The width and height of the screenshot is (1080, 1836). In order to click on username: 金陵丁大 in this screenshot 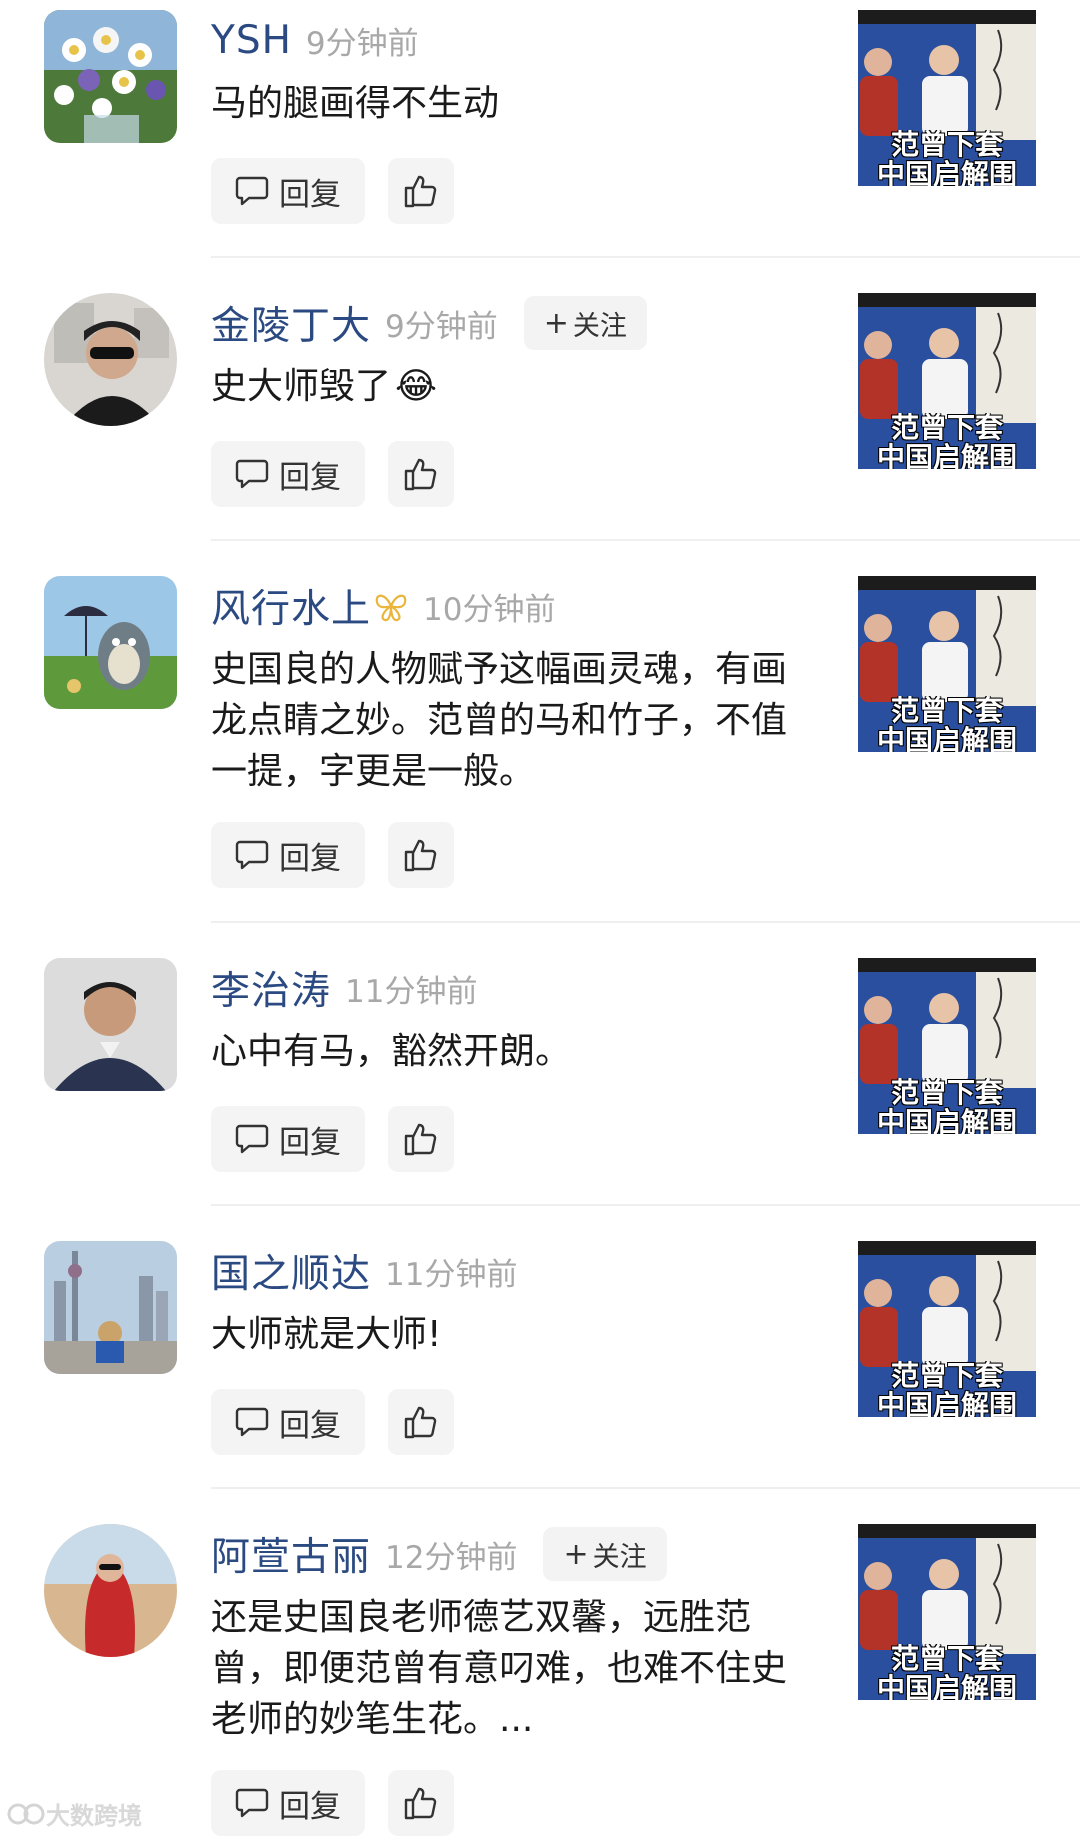, I will do `click(291, 323)`.